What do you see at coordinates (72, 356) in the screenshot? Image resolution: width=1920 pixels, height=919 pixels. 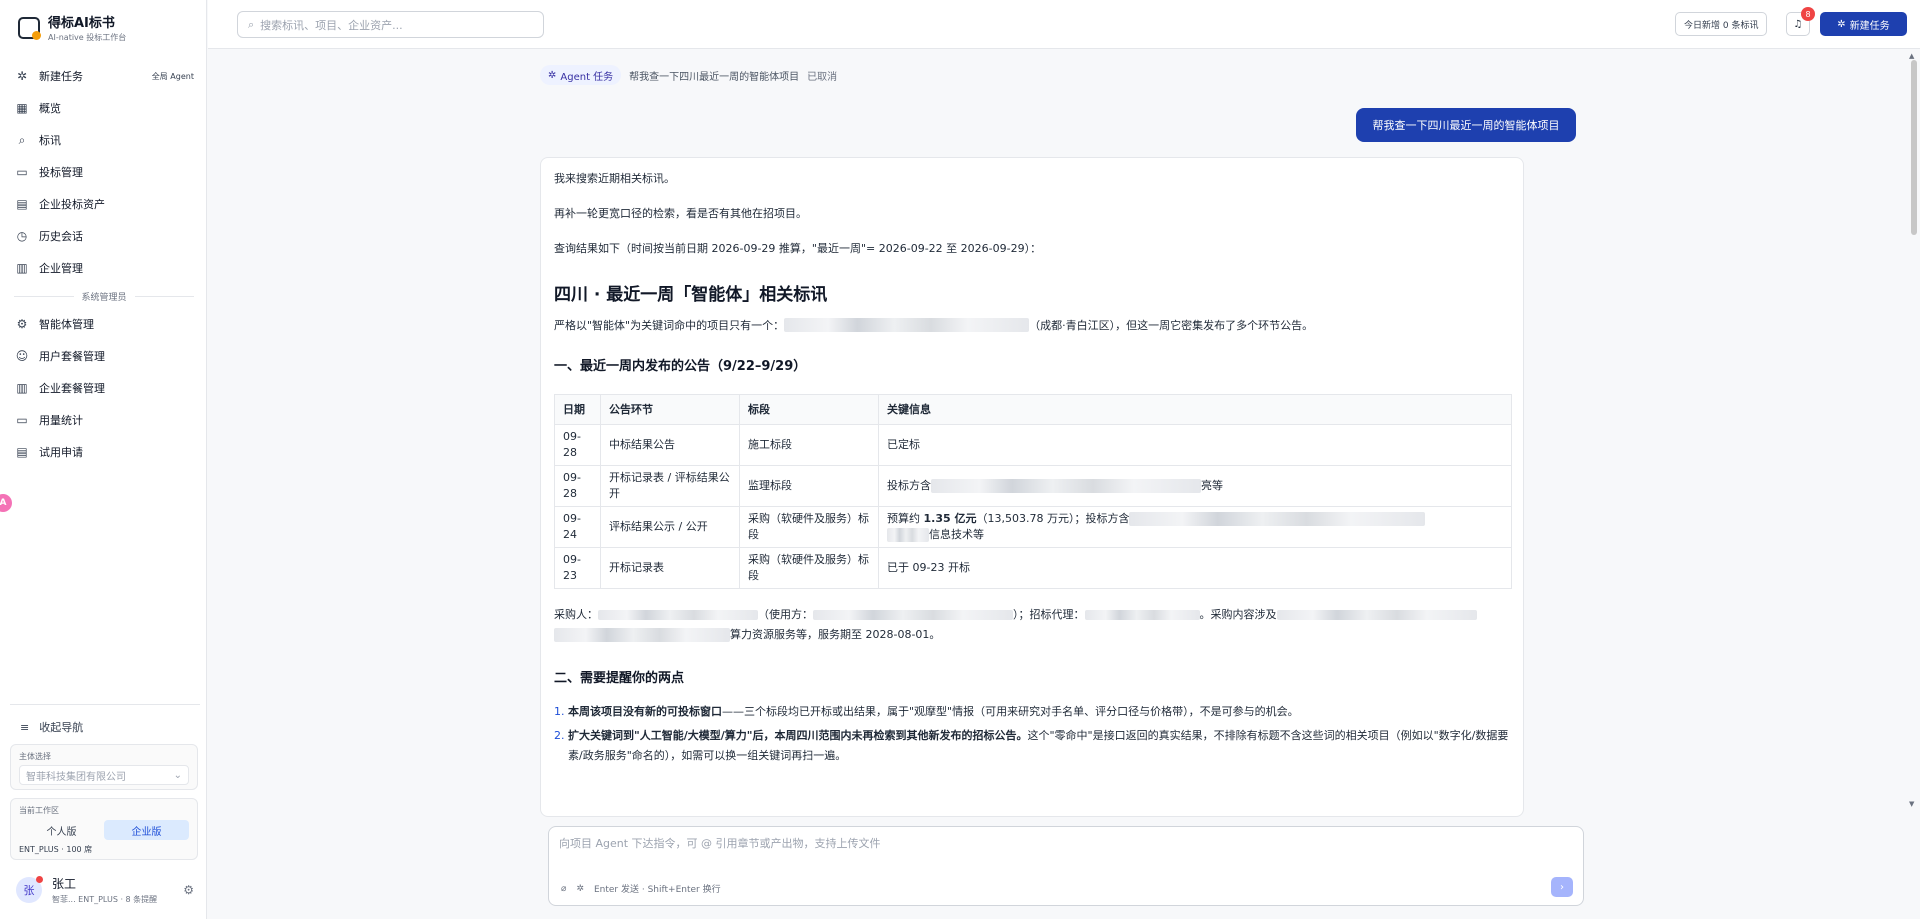 I see `nav-item-label: 用户套餐管理` at bounding box center [72, 356].